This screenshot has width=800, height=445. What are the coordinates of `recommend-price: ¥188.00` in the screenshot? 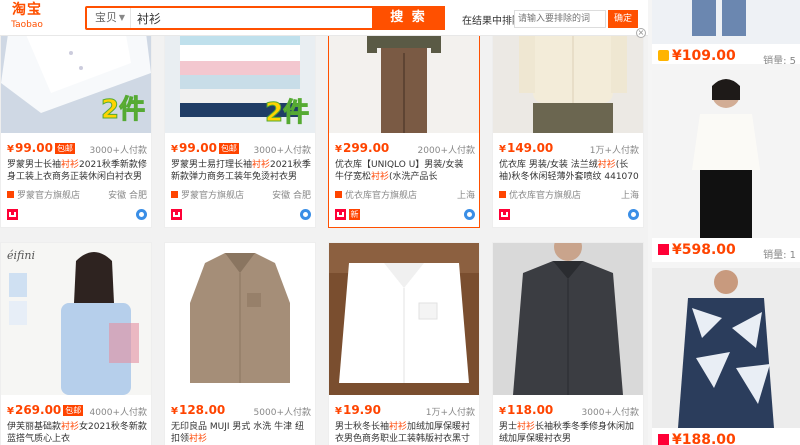 It's located at (697, 438).